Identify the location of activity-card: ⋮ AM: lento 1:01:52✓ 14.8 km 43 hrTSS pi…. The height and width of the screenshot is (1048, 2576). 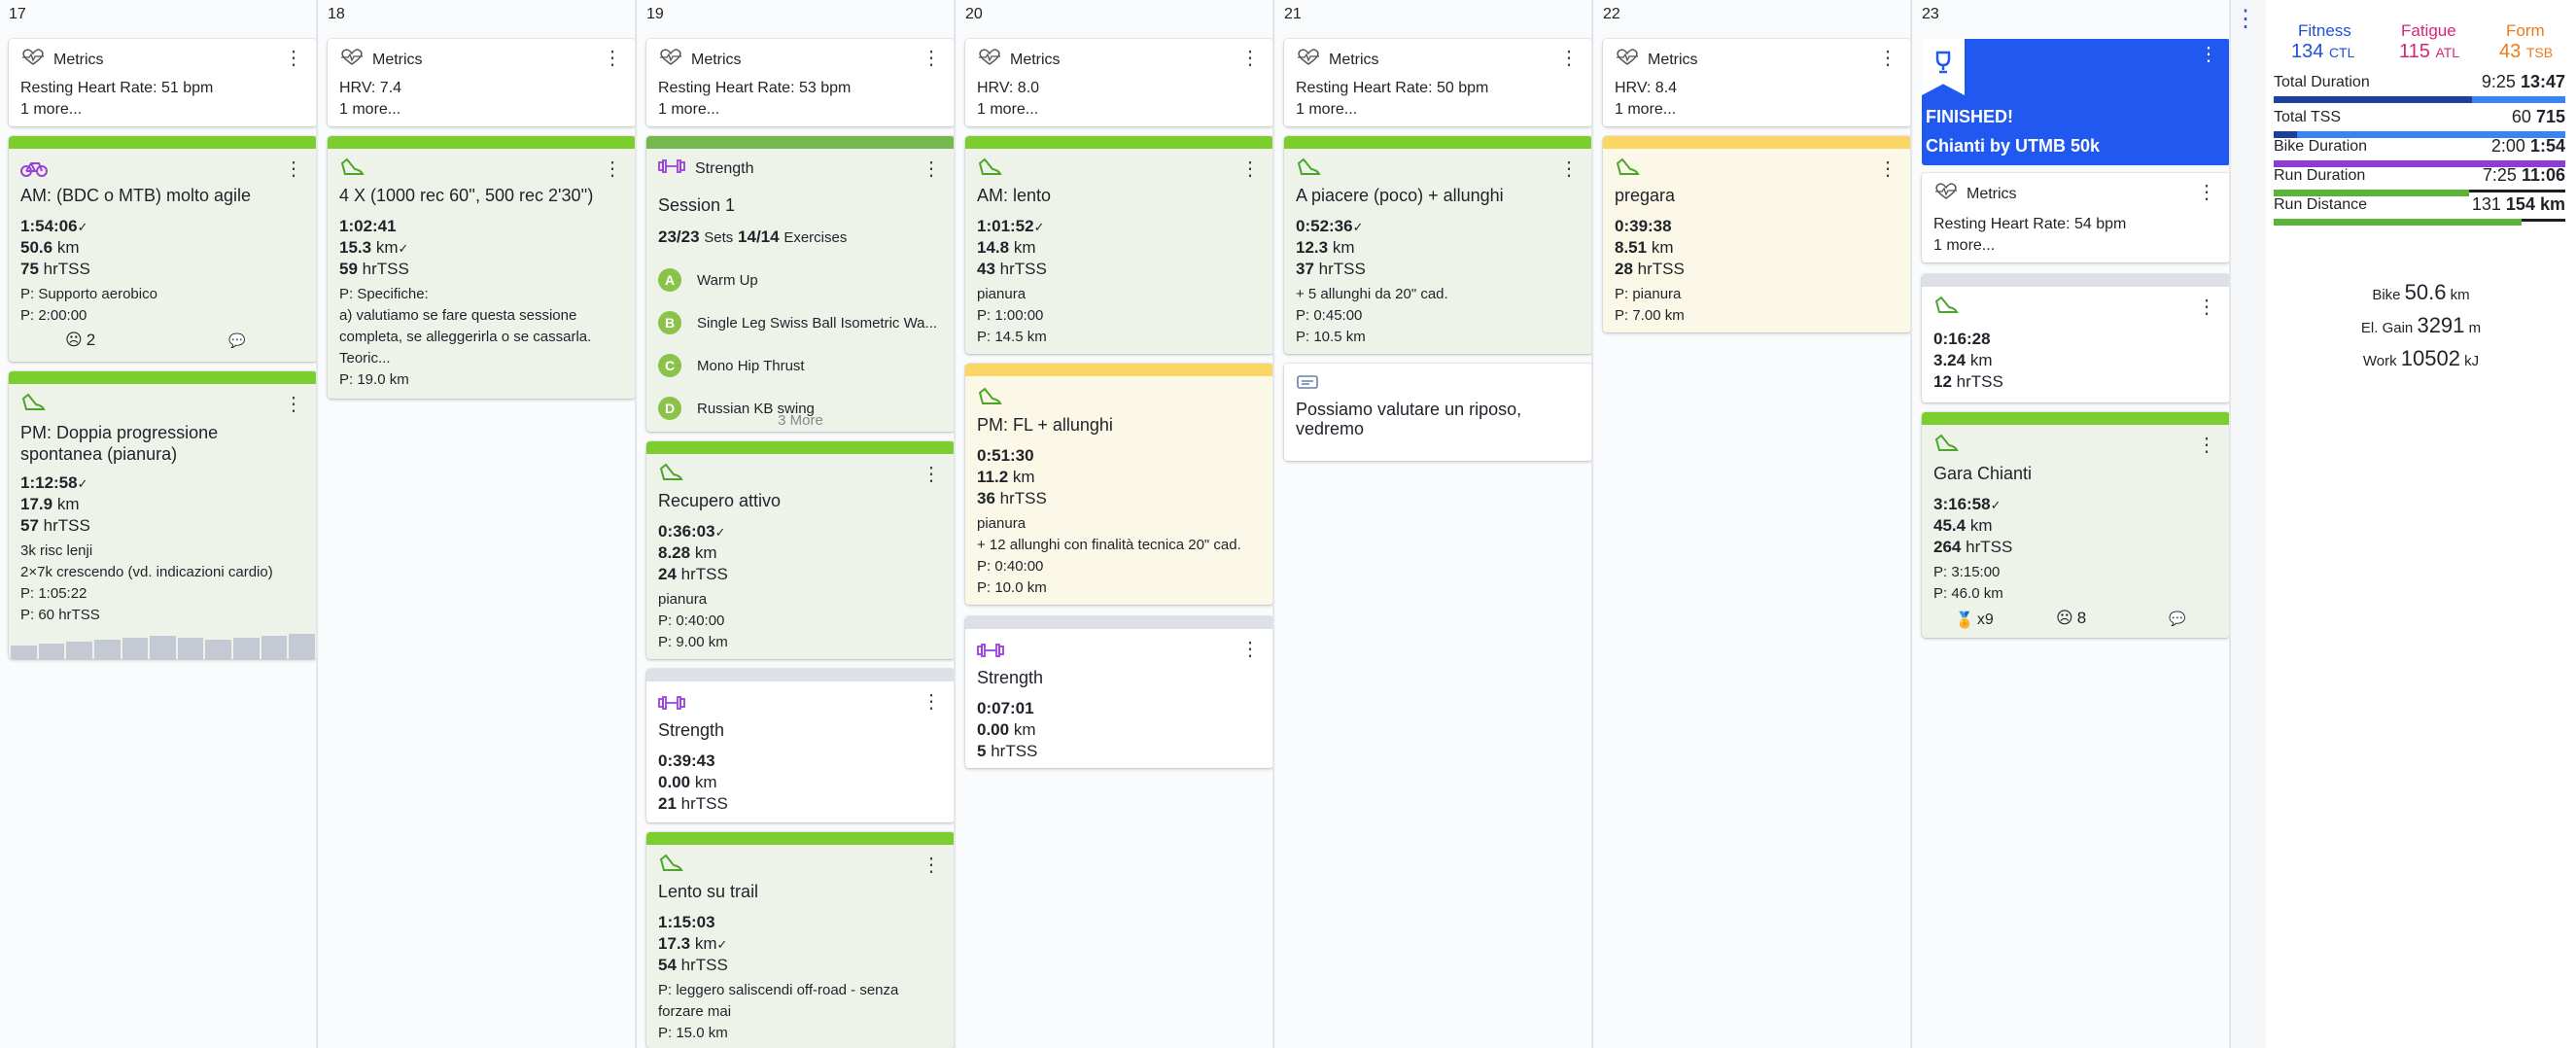
(1118, 245).